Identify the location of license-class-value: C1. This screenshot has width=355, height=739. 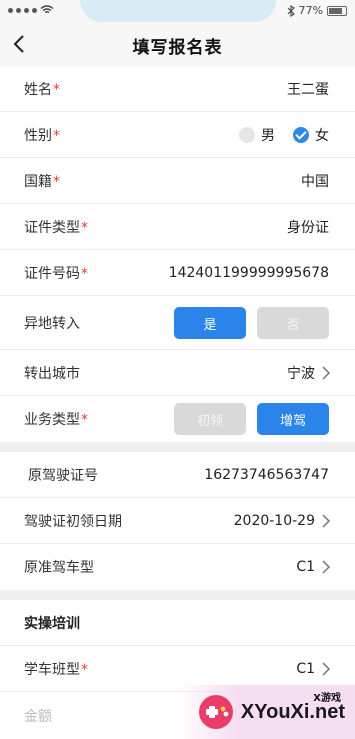
(305, 567).